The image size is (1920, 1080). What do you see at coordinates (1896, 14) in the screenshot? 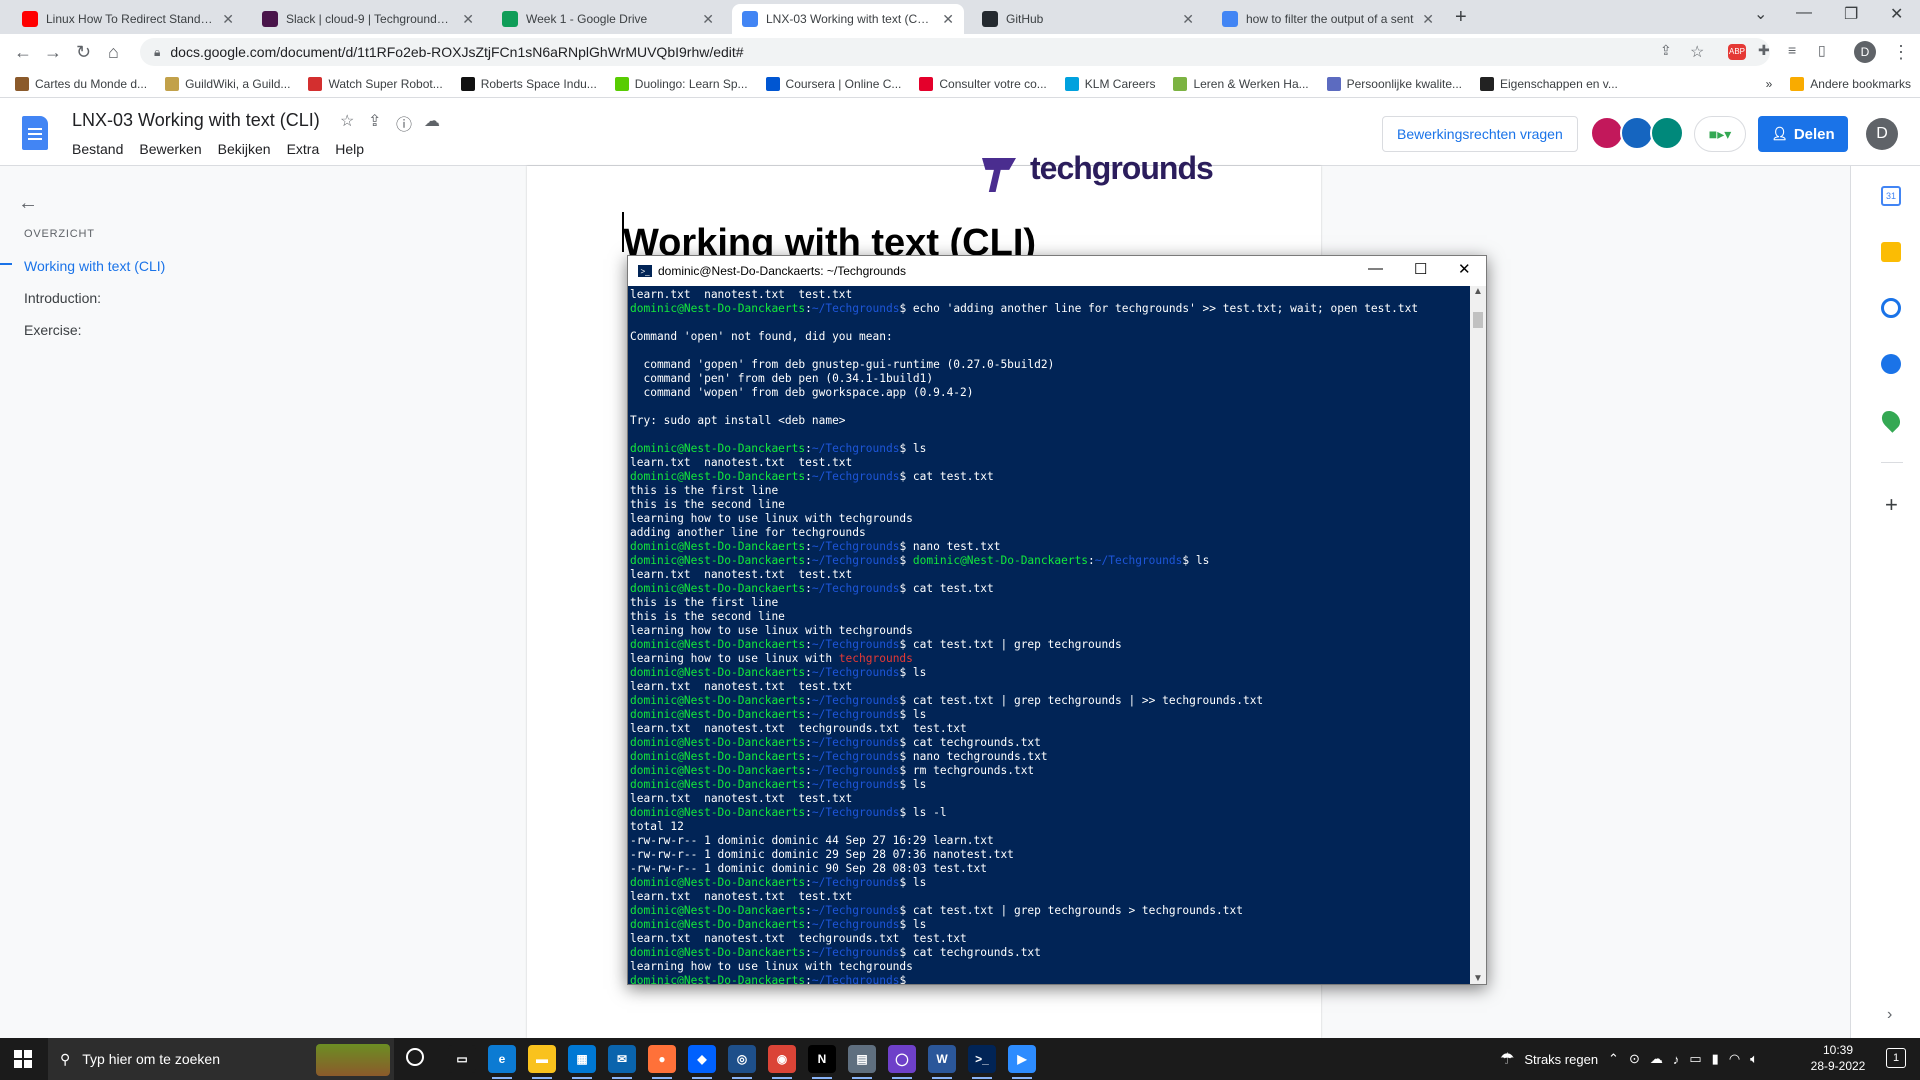
I see `close-window-icon: ✕` at bounding box center [1896, 14].